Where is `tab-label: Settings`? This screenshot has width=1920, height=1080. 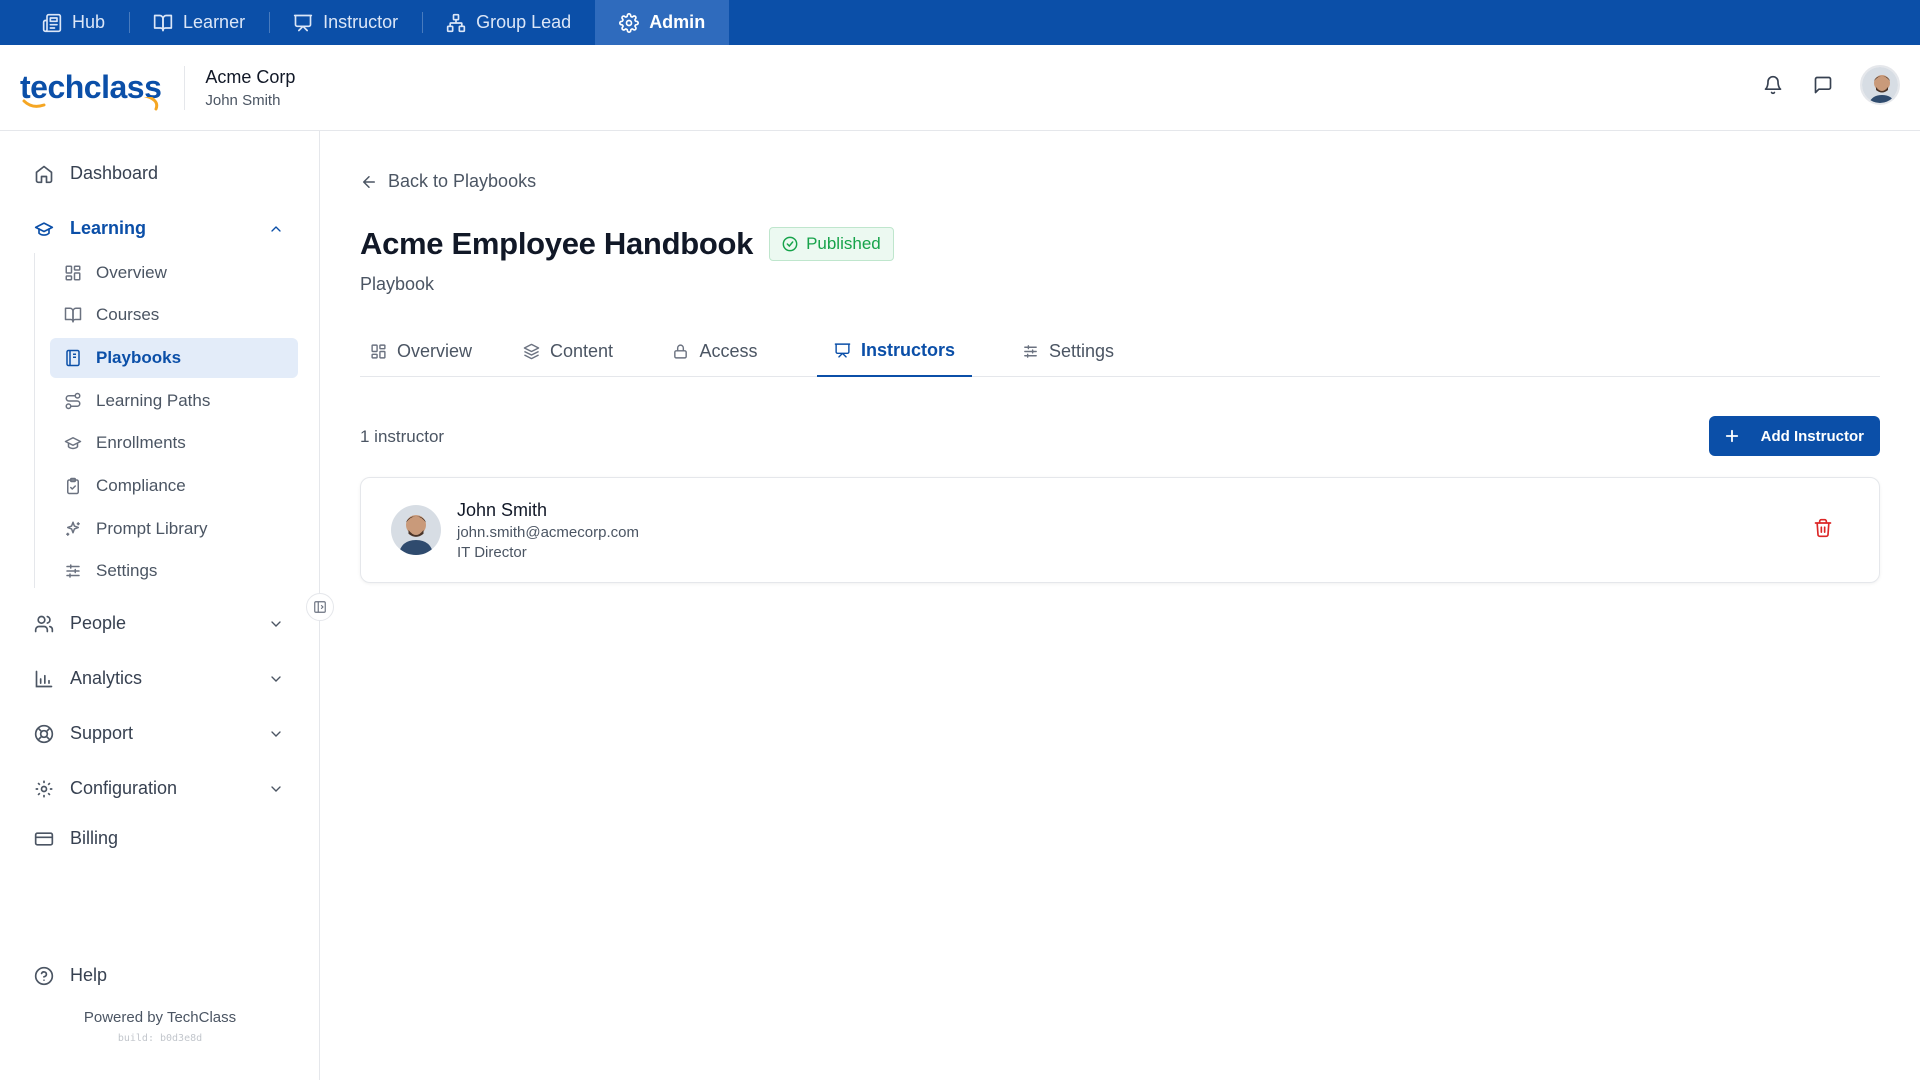 tab-label: Settings is located at coordinates (1081, 350).